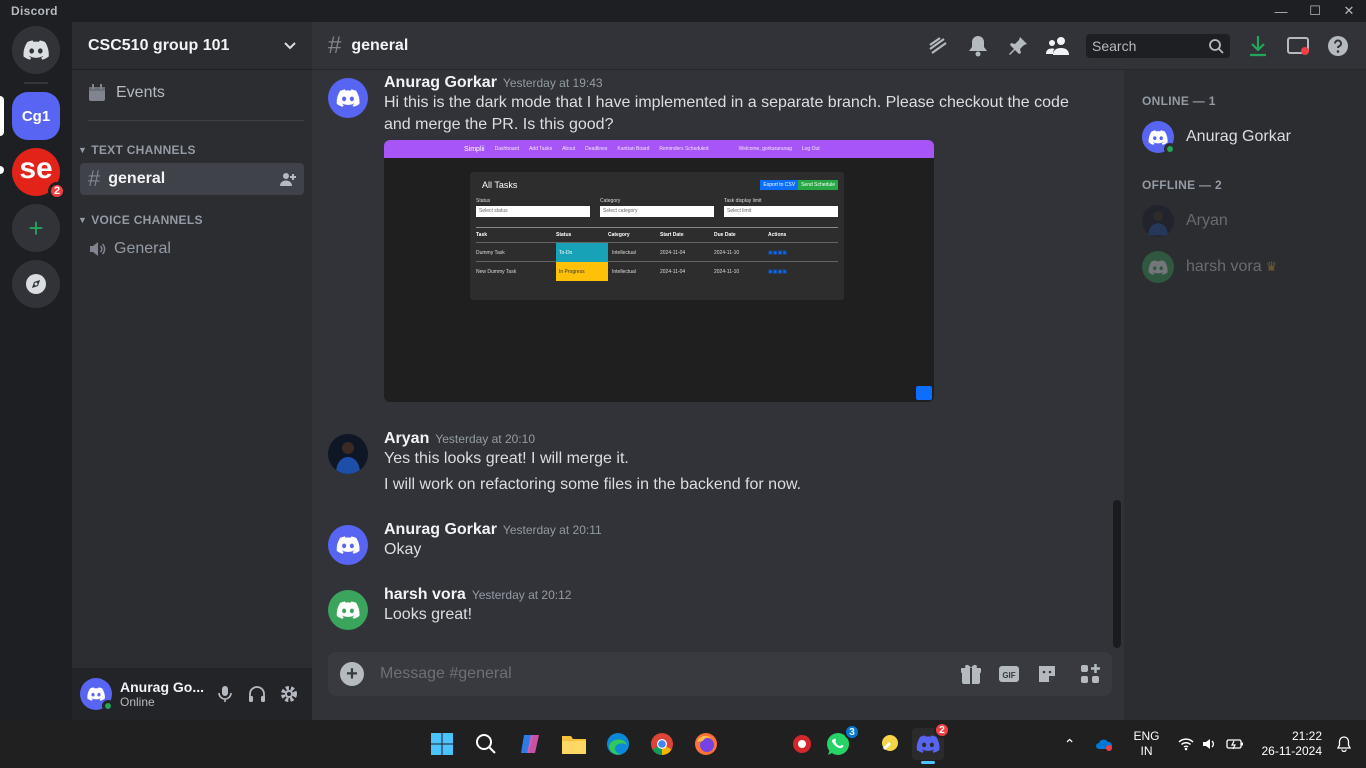  I want to click on apps-button, so click(1090, 674).